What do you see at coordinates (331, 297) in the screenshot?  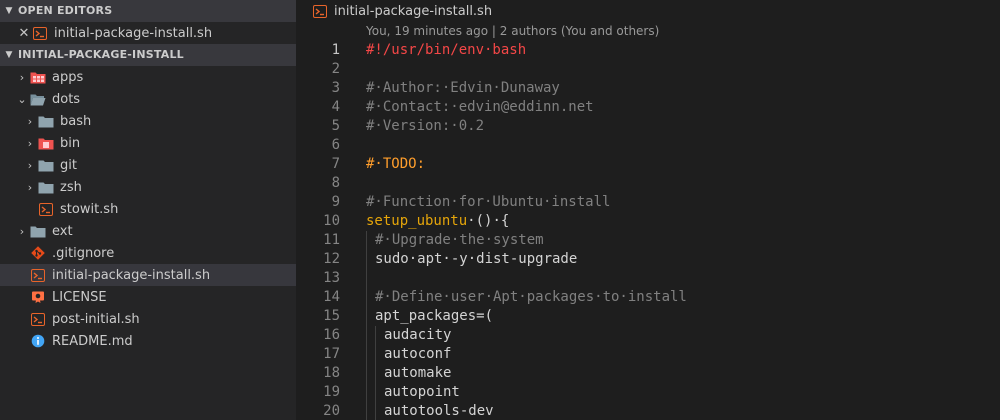 I see `line-number: 14` at bounding box center [331, 297].